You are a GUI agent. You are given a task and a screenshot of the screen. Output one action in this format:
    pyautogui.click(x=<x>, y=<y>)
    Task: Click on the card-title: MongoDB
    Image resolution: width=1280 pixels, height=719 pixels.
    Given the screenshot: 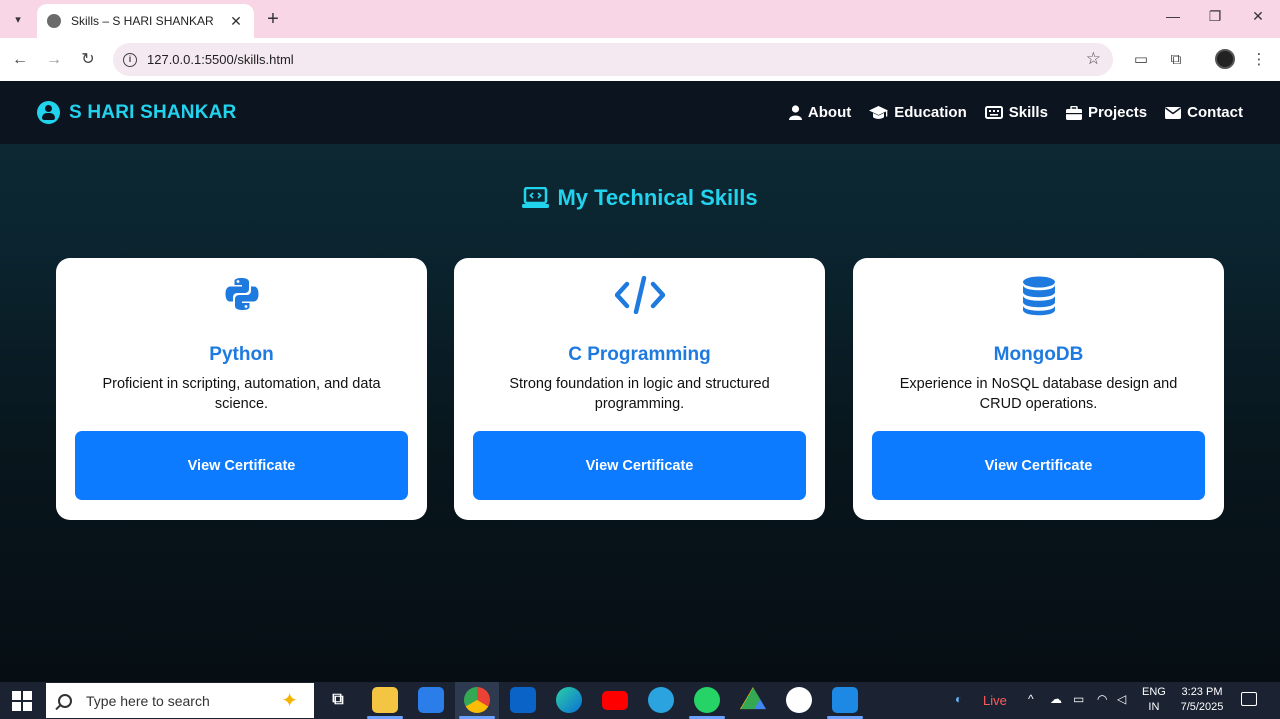 What is the action you would take?
    pyautogui.click(x=1038, y=354)
    